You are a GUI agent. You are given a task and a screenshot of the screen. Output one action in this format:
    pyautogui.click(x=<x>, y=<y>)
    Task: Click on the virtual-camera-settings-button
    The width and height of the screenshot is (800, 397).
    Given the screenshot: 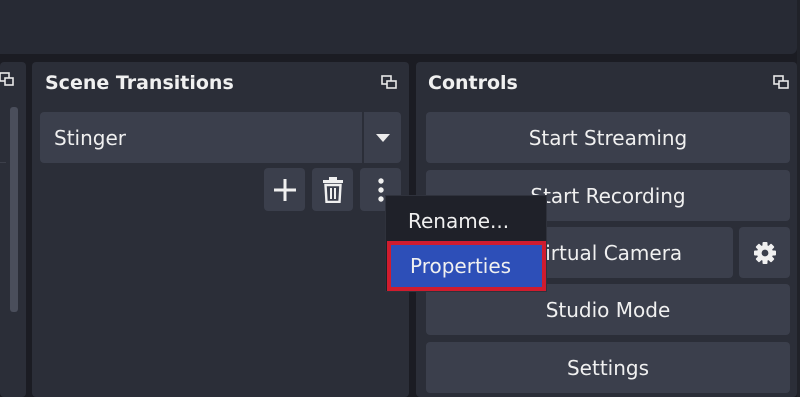 What is the action you would take?
    pyautogui.click(x=764, y=252)
    